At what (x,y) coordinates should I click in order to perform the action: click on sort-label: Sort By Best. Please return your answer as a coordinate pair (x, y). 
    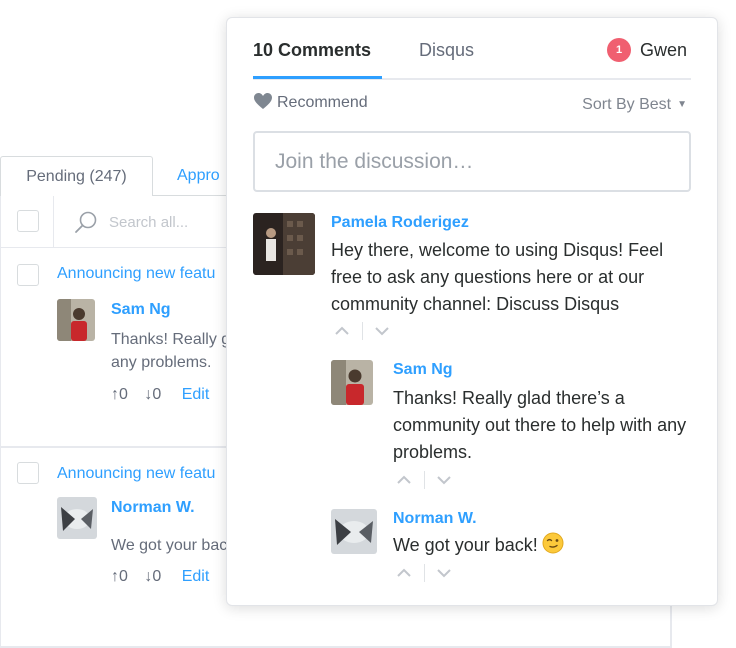
    Looking at the image, I should click on (627, 104).